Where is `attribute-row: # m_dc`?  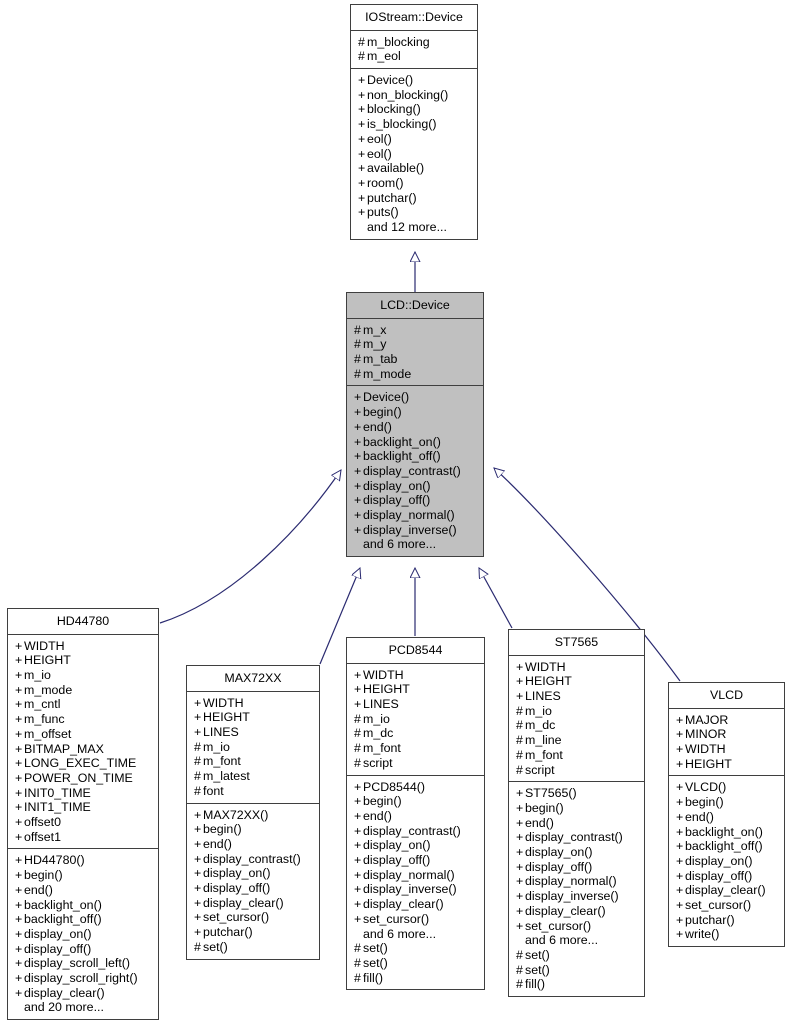
attribute-row: # m_dc is located at coordinates (416, 733).